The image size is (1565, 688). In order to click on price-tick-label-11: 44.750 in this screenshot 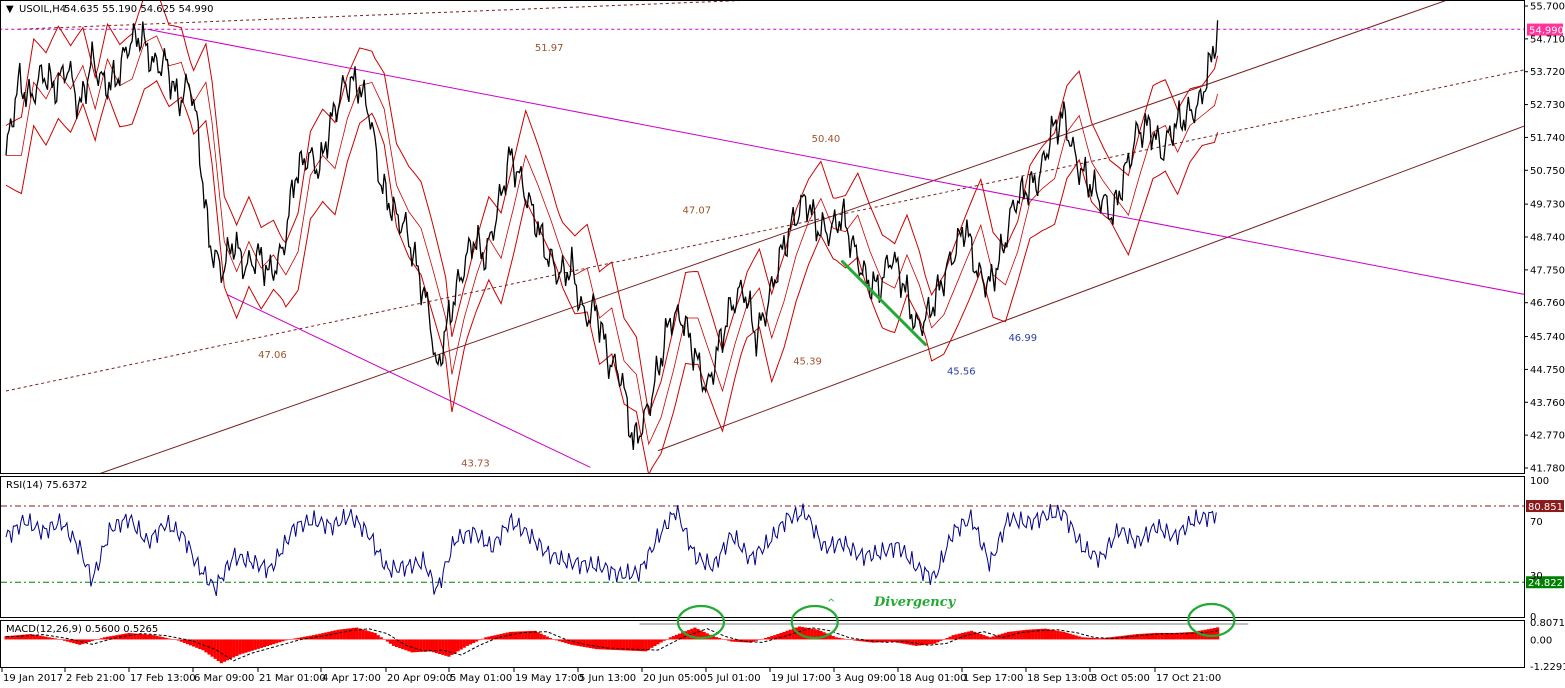, I will do `click(1547, 370)`.